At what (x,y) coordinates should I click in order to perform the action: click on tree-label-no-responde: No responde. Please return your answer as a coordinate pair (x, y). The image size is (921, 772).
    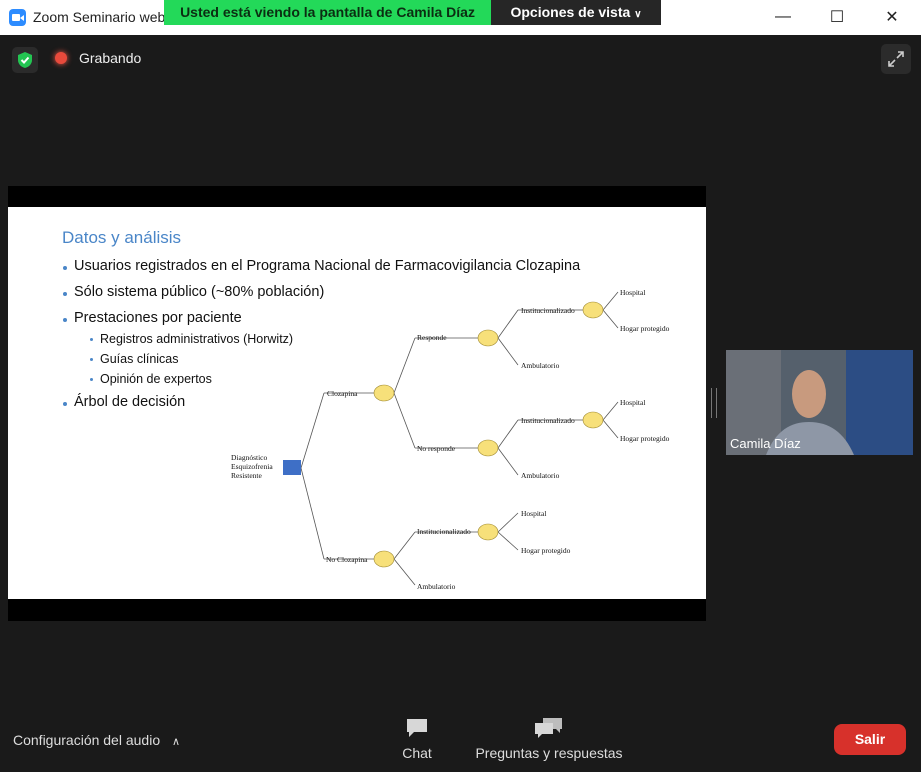
    Looking at the image, I should click on (436, 448).